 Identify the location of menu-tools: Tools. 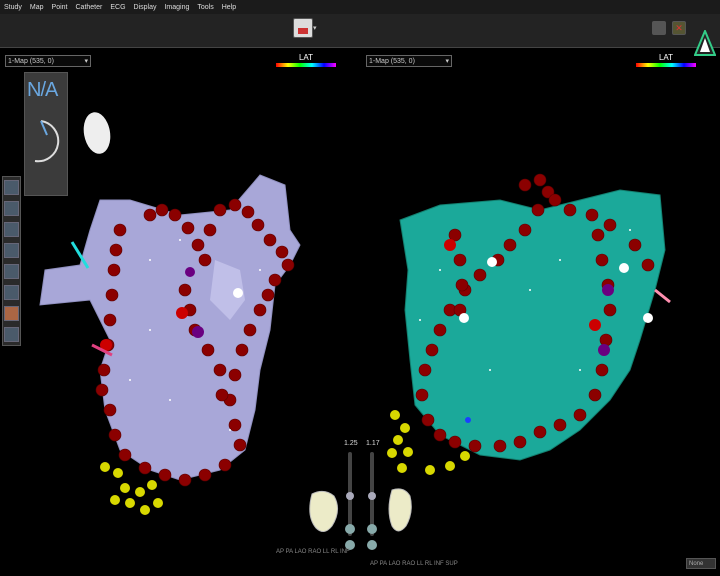
(205, 7).